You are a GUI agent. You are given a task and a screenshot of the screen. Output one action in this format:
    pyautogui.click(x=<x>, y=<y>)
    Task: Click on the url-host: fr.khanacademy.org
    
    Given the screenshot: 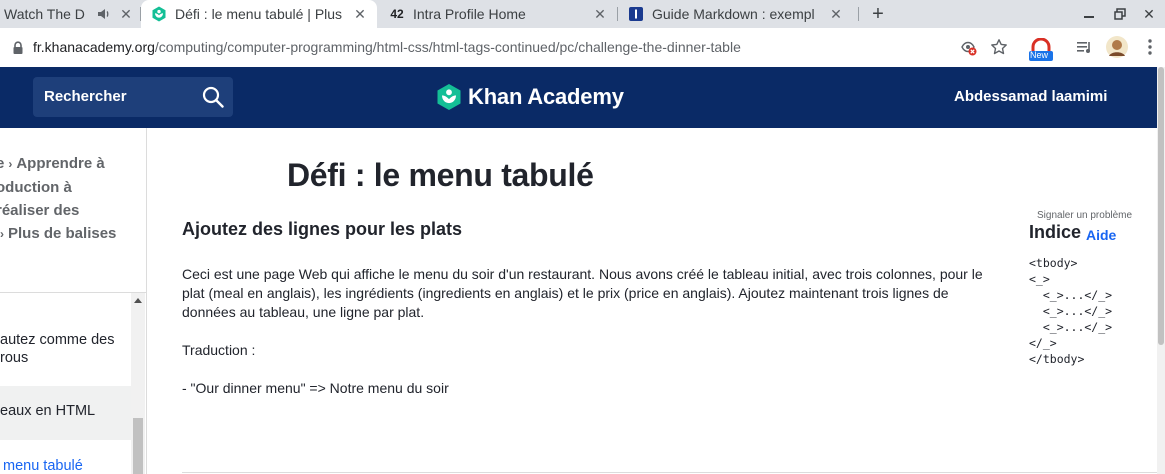 What is the action you would take?
    pyautogui.click(x=94, y=47)
    